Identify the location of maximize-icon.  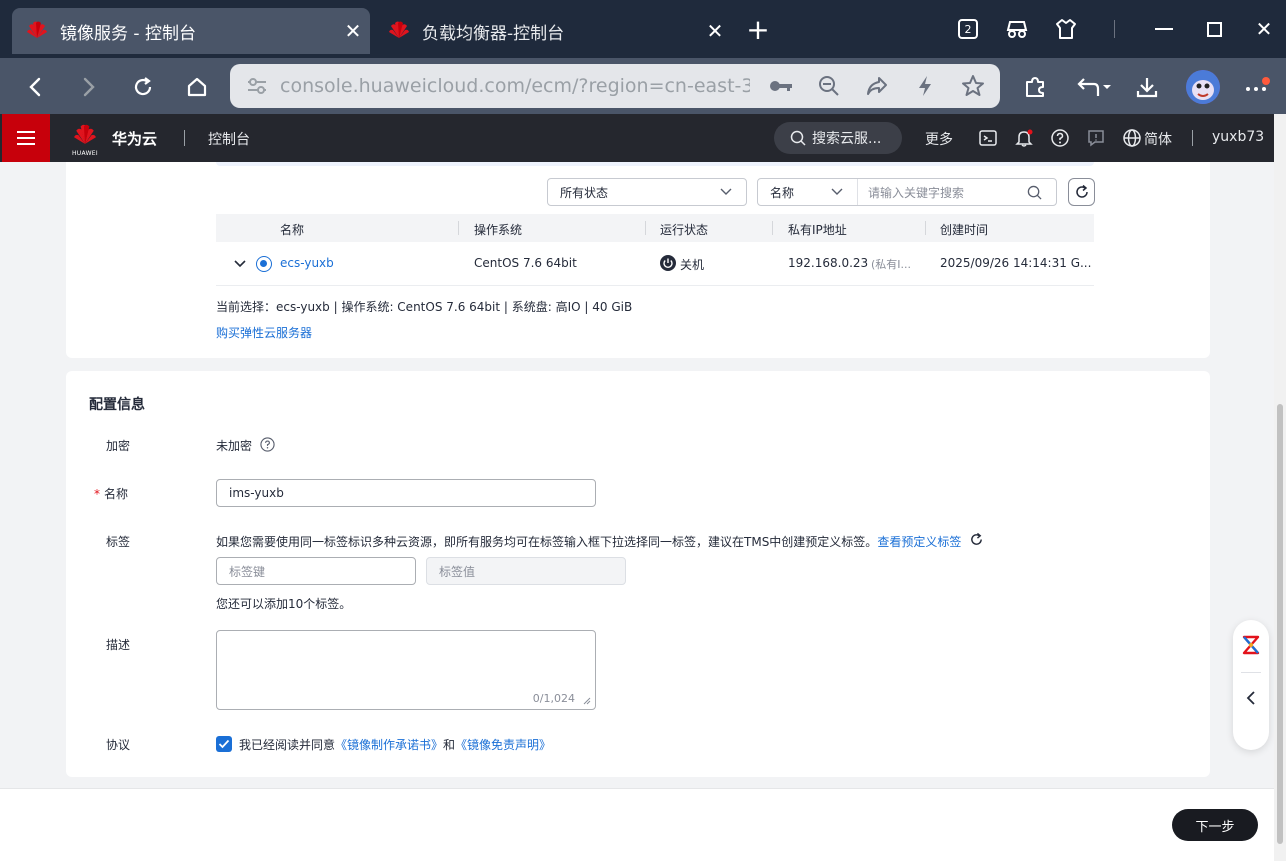
(1214, 29).